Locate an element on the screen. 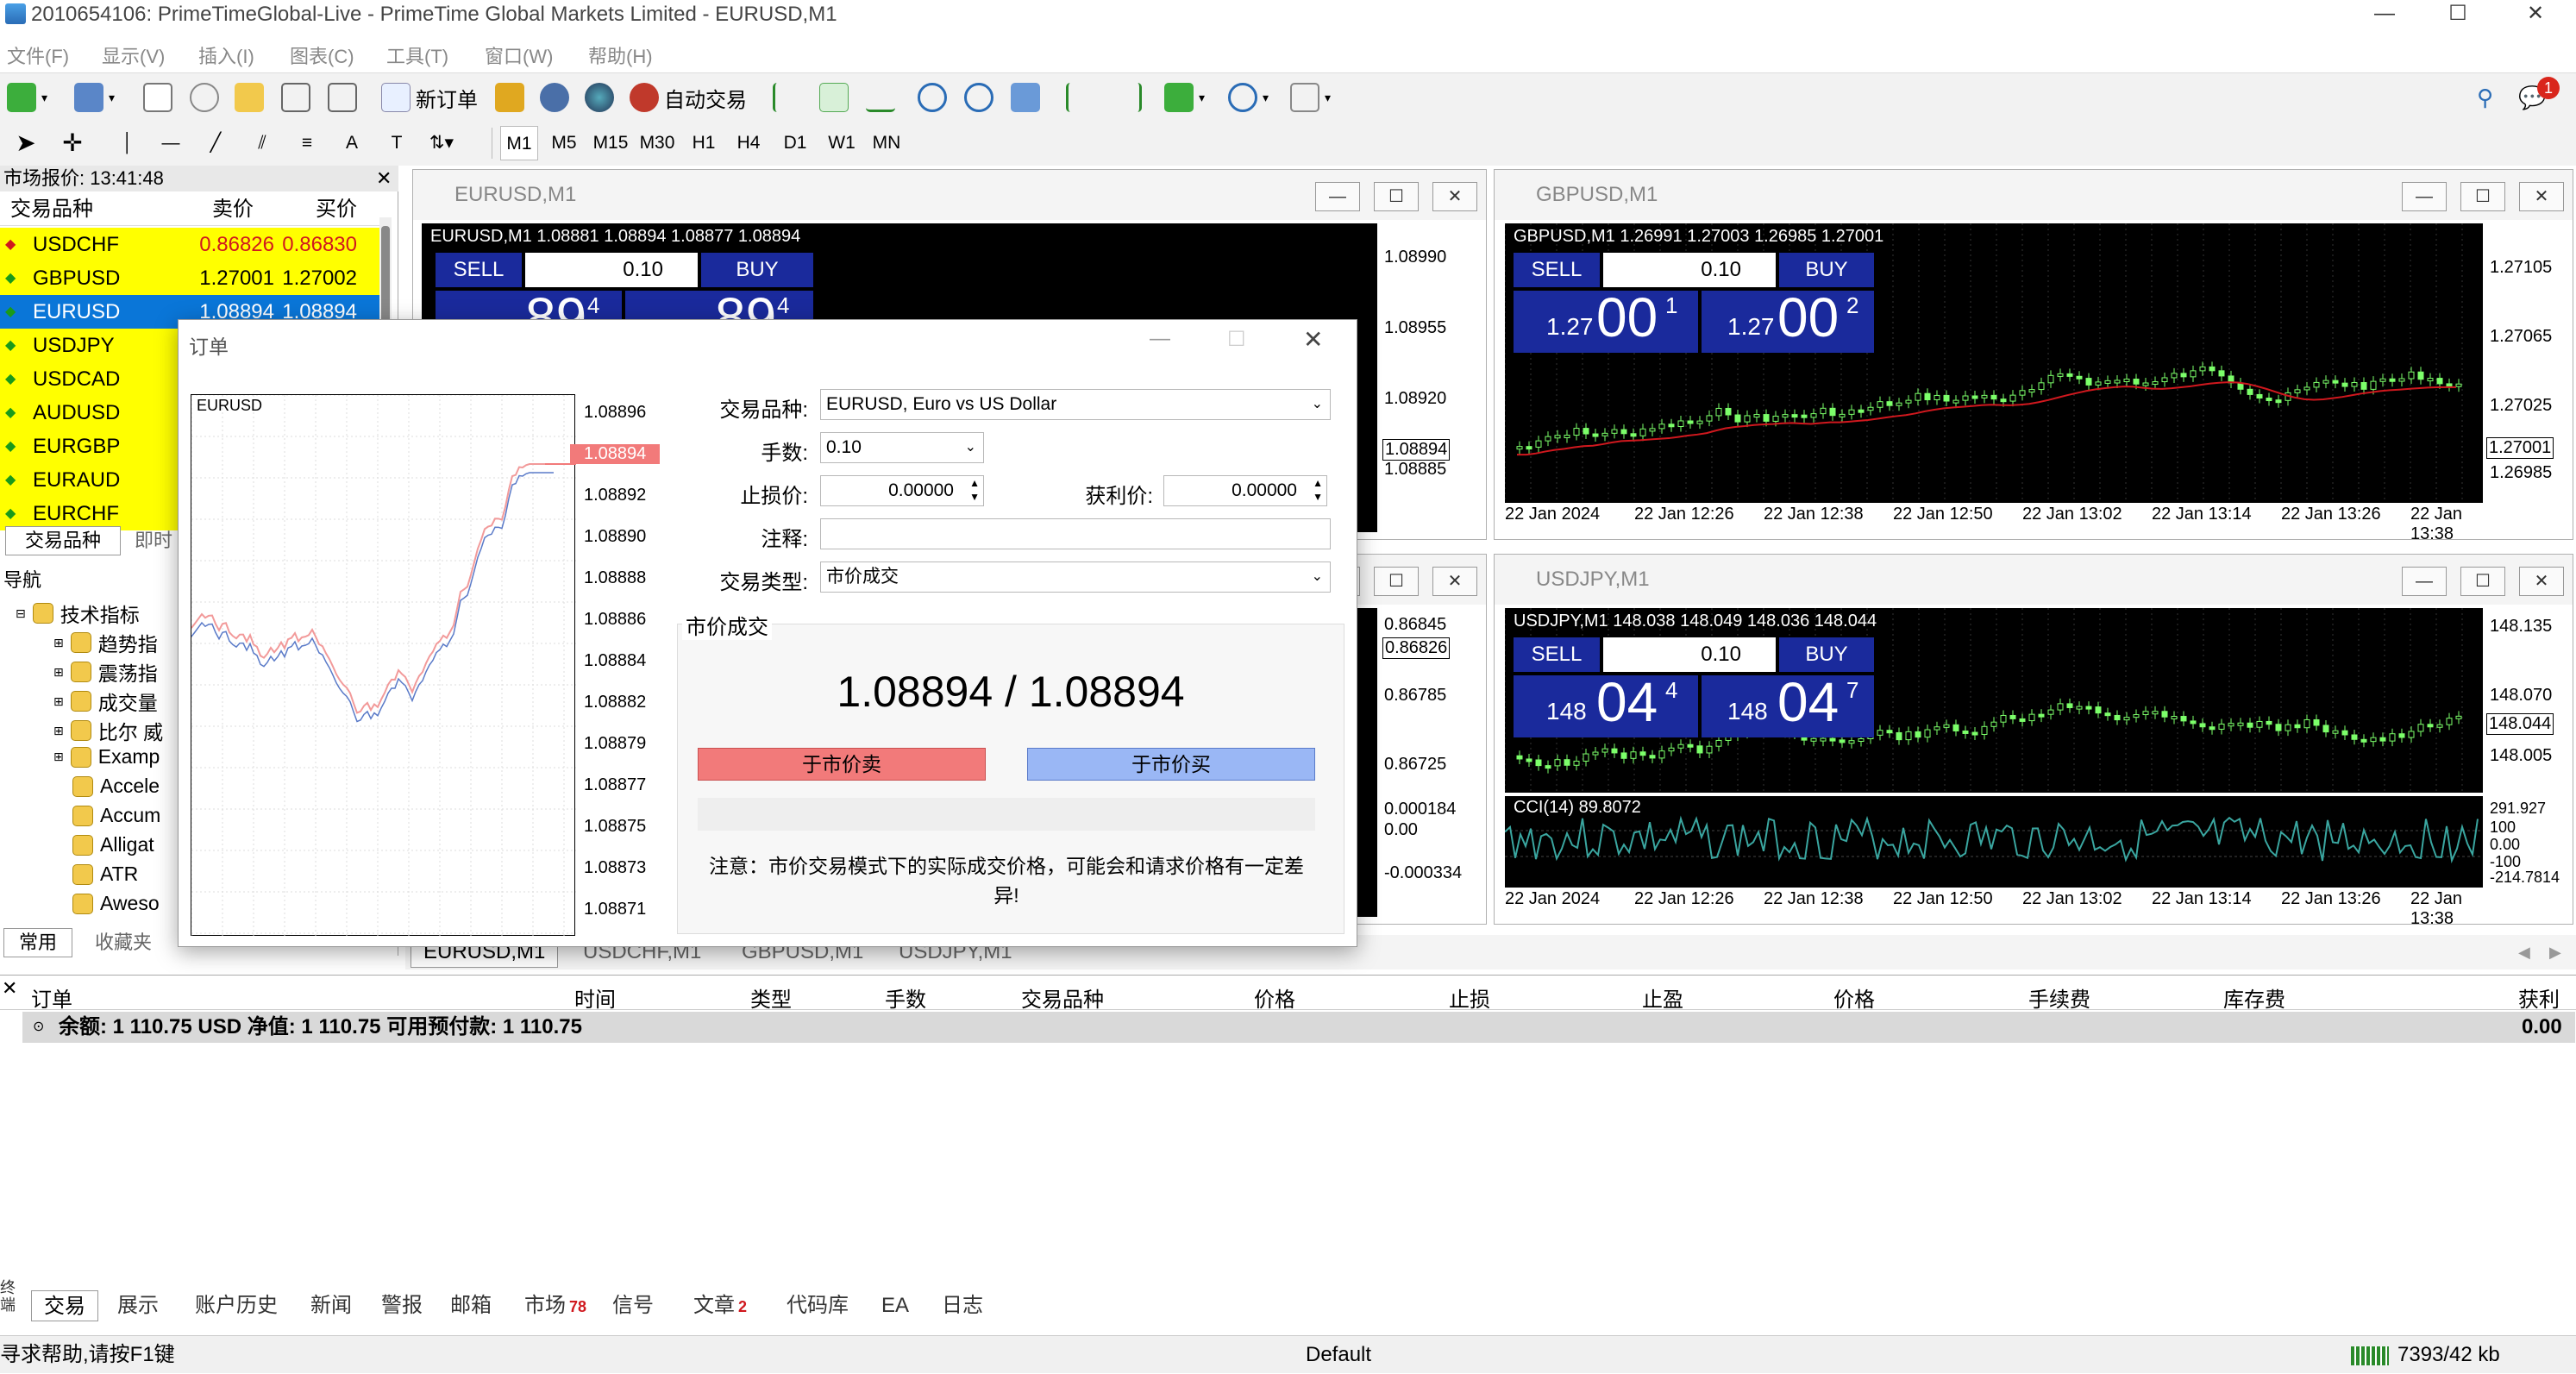  symbol-select: EURUSD, Euro vs US Dollar ⌄ is located at coordinates (1075, 404).